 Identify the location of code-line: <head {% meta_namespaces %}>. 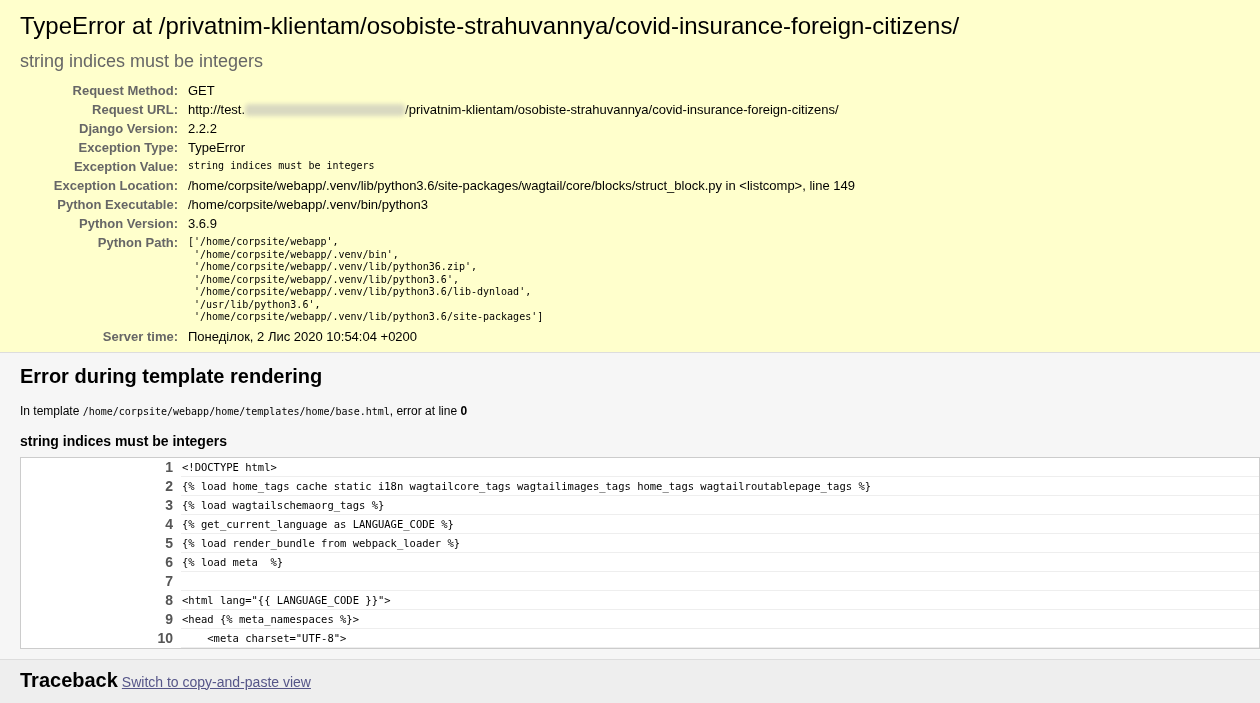
(720, 619).